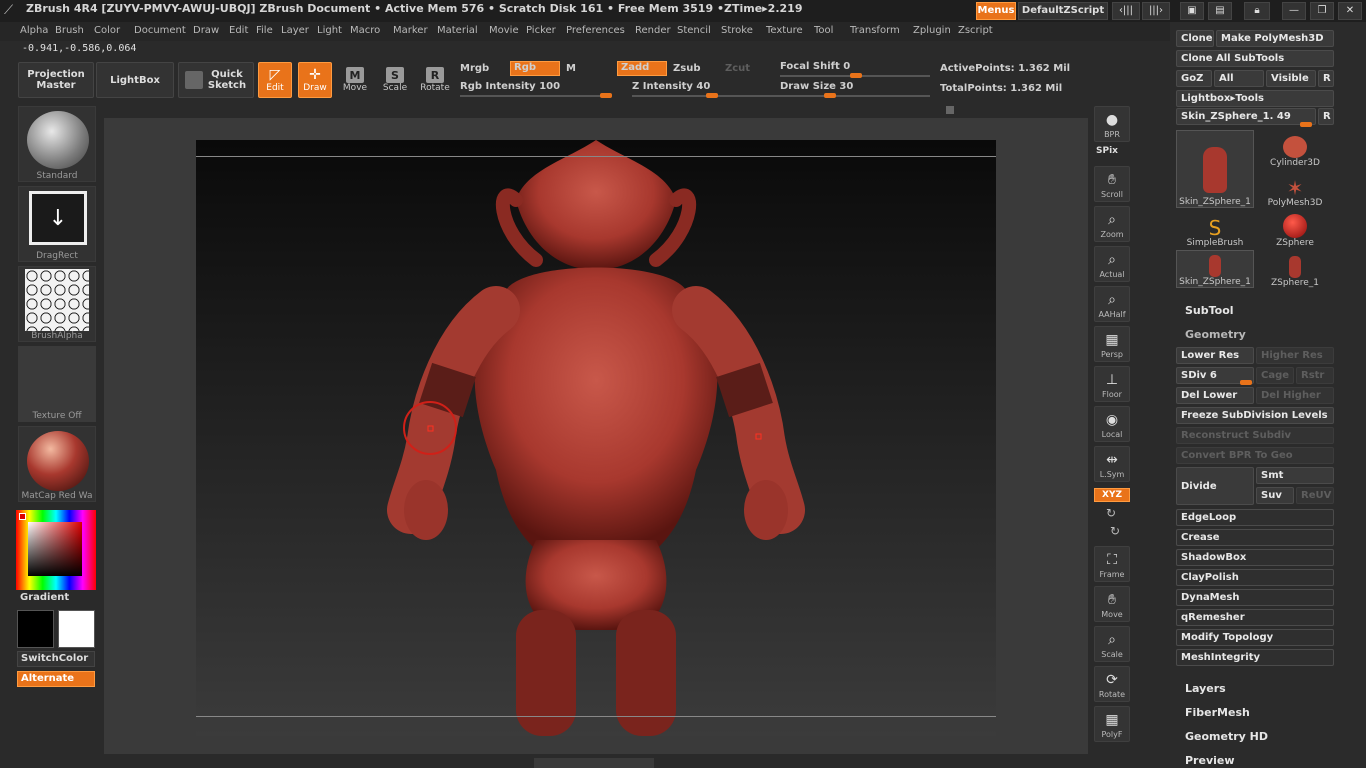 The height and width of the screenshot is (768, 1366). Describe the element at coordinates (1215, 355) in the screenshot. I see `lower-res-button: Lower Res` at that location.